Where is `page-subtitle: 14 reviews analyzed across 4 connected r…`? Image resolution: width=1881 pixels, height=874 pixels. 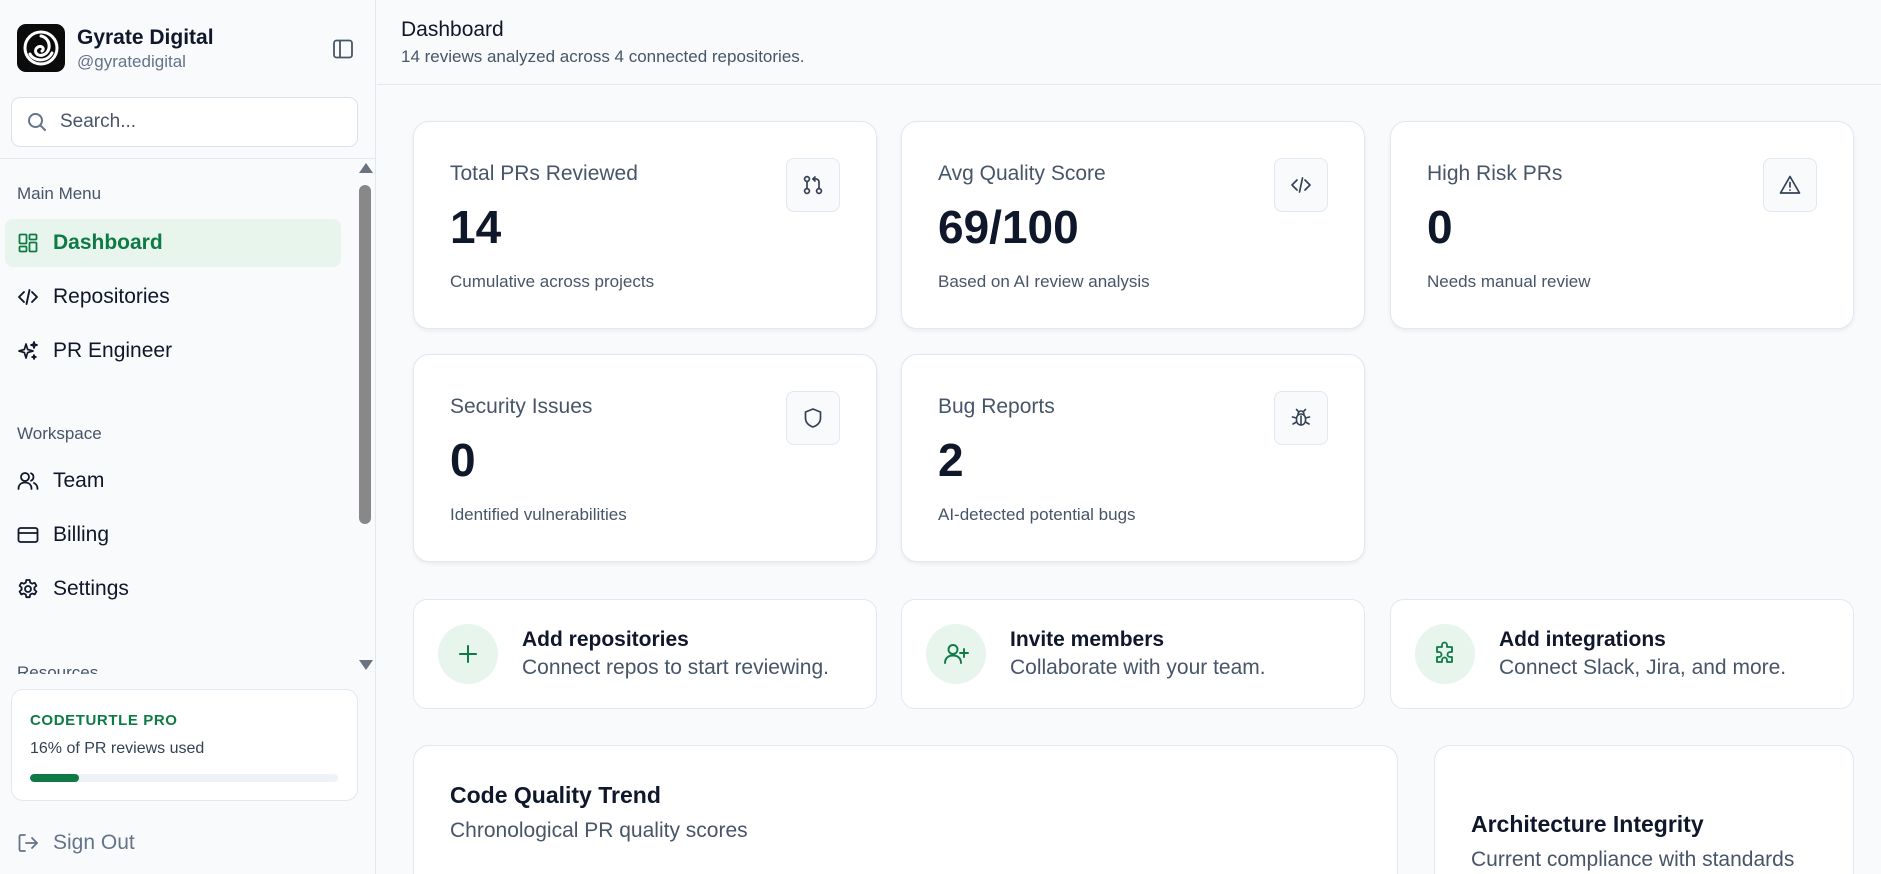 page-subtitle: 14 reviews analyzed across 4 connected r… is located at coordinates (603, 56).